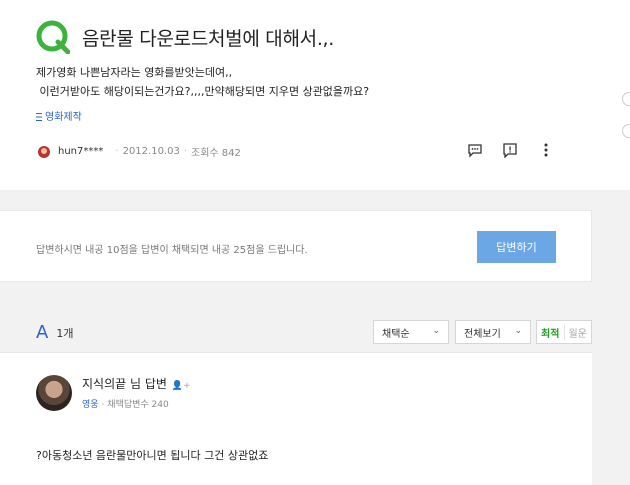  What do you see at coordinates (135, 405) in the screenshot?
I see `answerer-stats: · 채택답변수 240` at bounding box center [135, 405].